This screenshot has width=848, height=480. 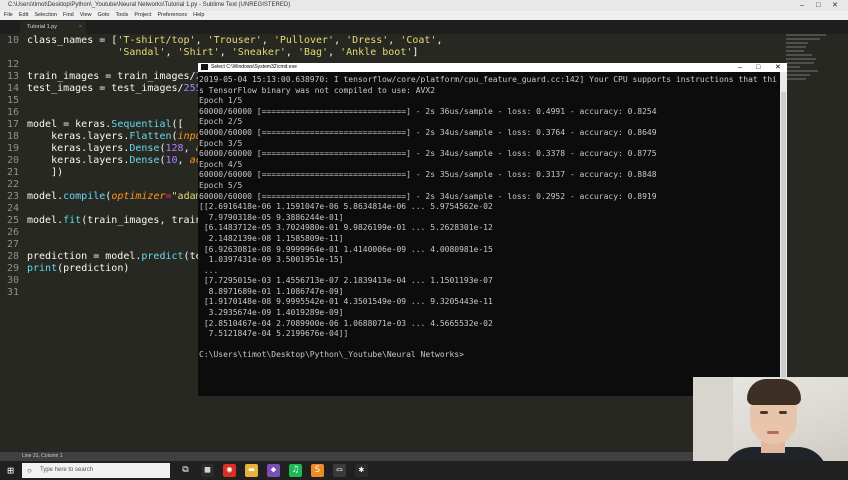 What do you see at coordinates (835, 5) in the screenshot?
I see `close-button: ✕` at bounding box center [835, 5].